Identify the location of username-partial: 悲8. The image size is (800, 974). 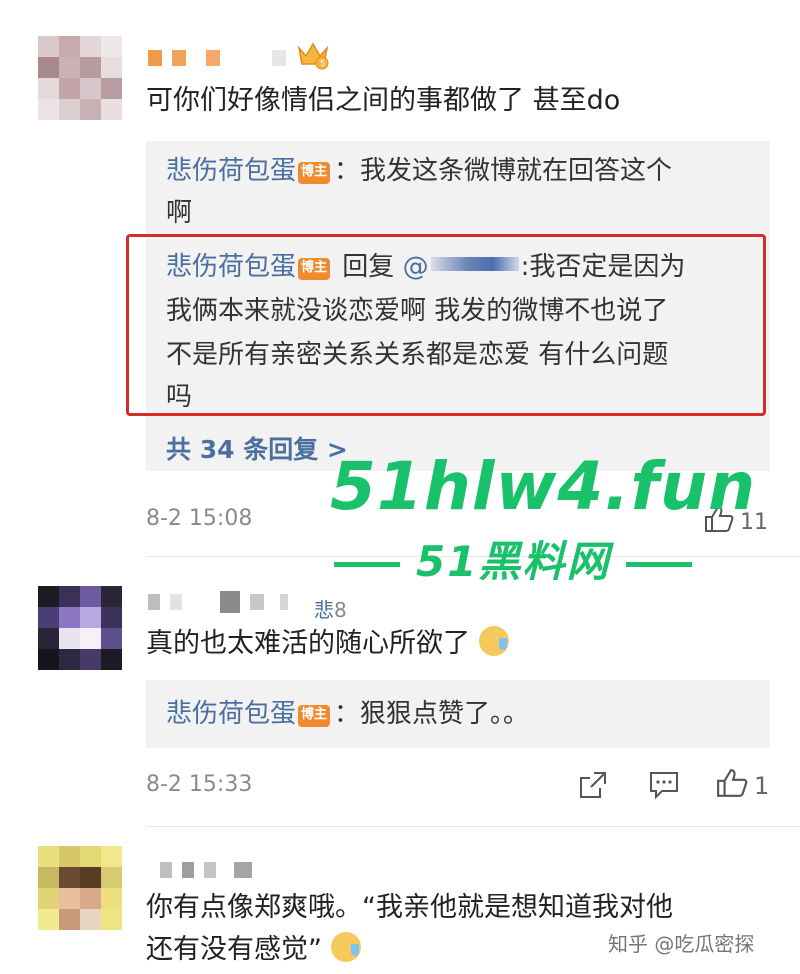
(330, 610).